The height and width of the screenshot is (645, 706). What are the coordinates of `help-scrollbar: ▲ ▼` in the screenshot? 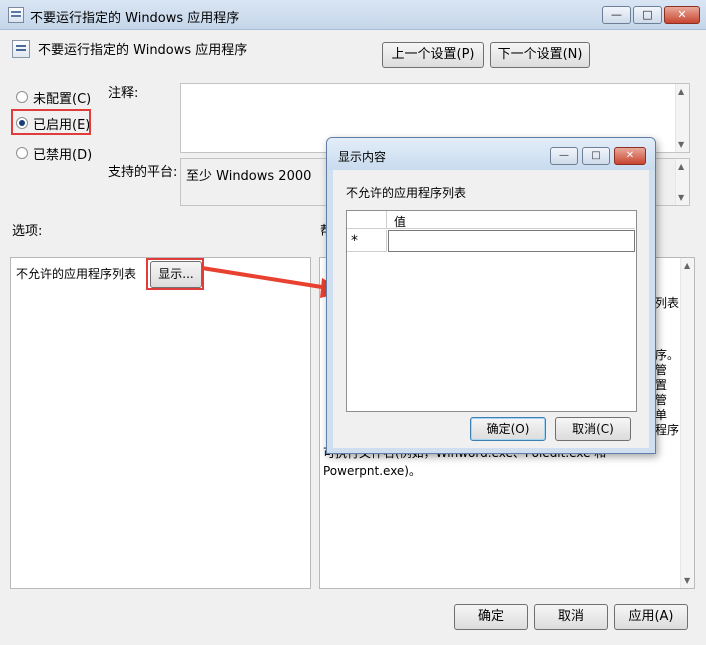 It's located at (687, 423).